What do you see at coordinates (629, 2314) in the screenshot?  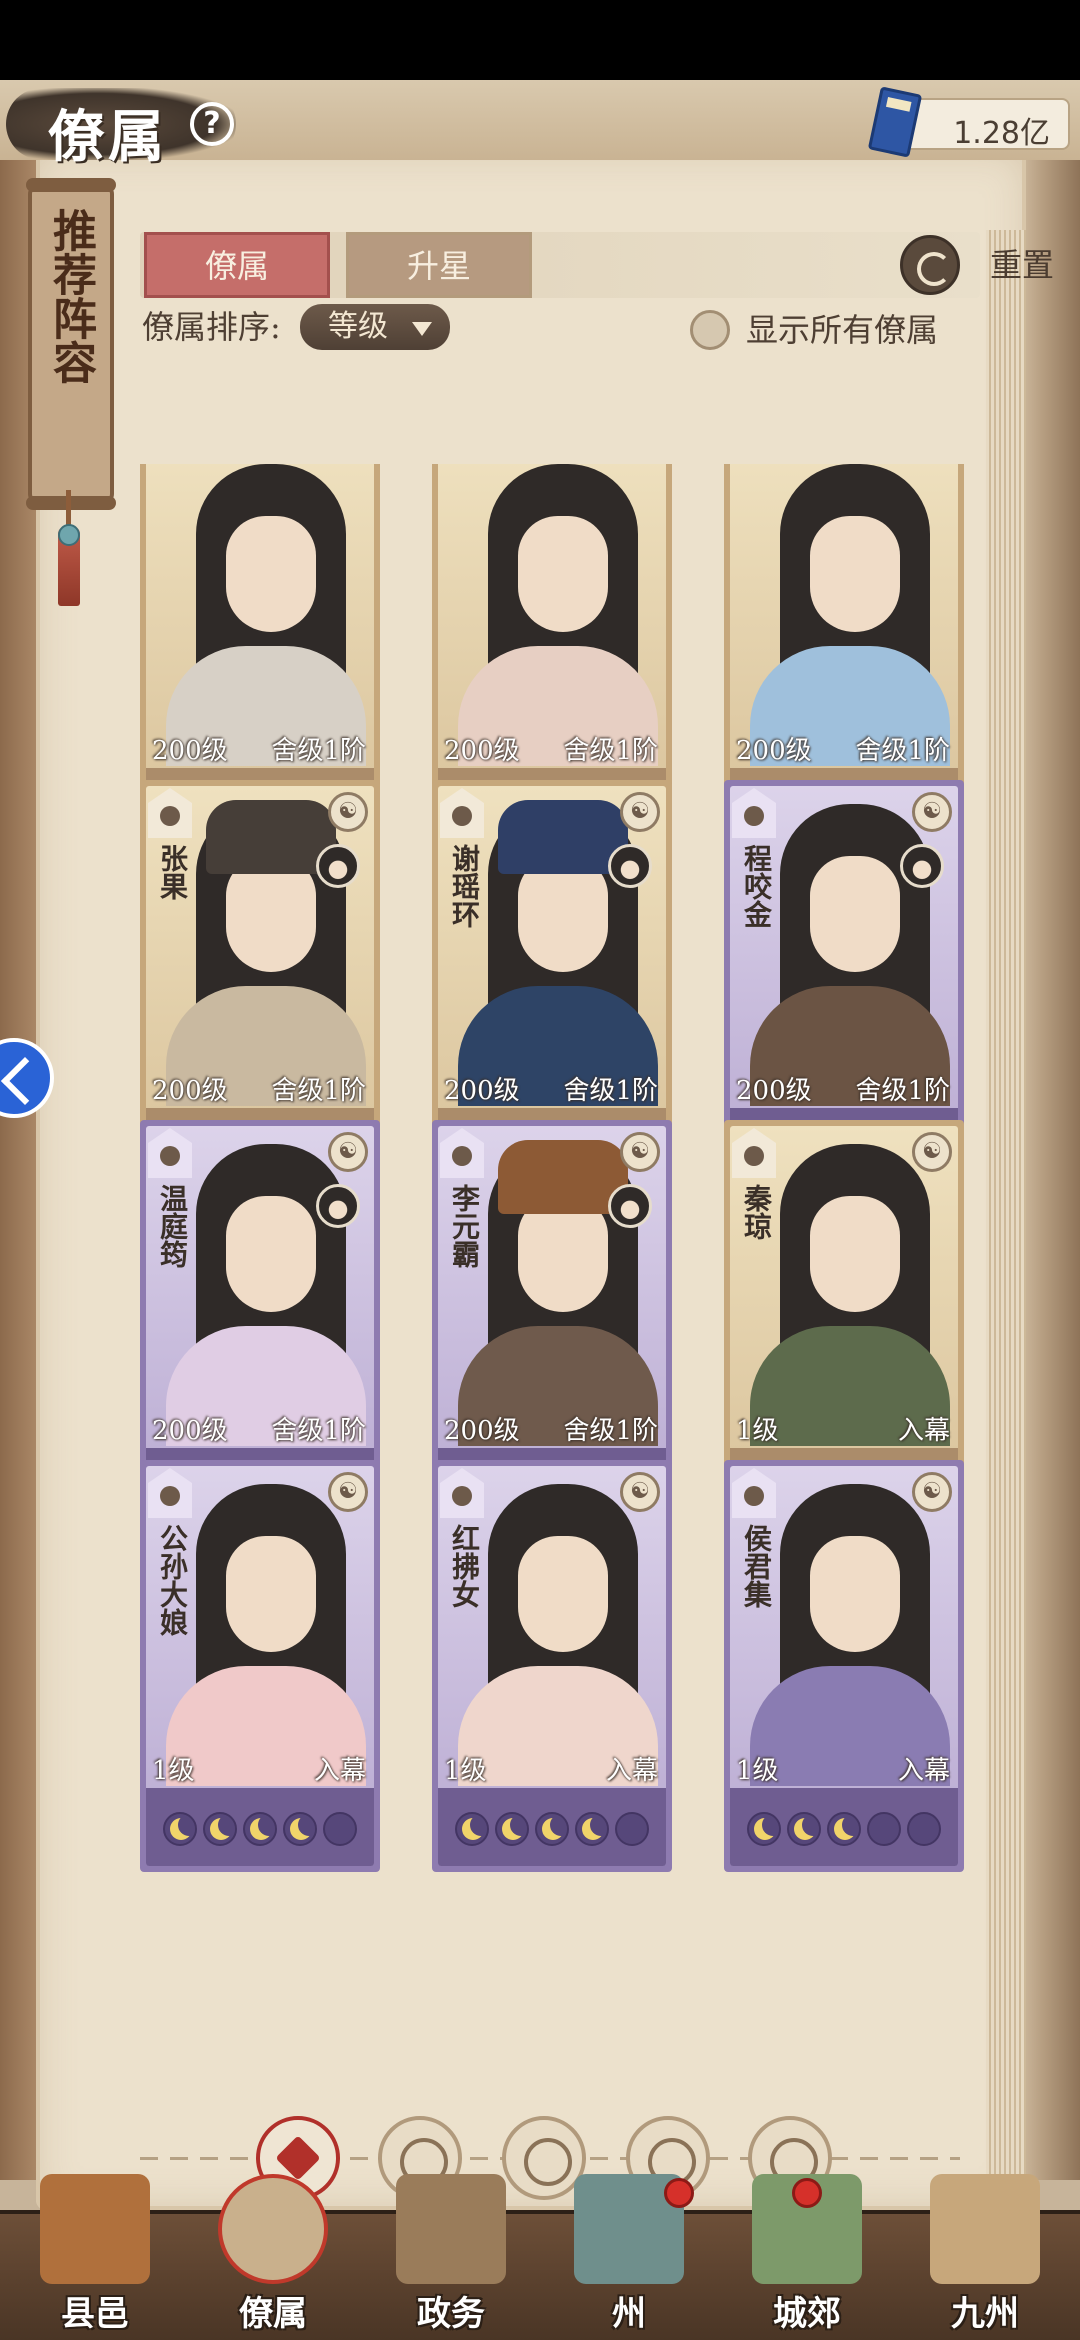 I see `nav-label: 州` at bounding box center [629, 2314].